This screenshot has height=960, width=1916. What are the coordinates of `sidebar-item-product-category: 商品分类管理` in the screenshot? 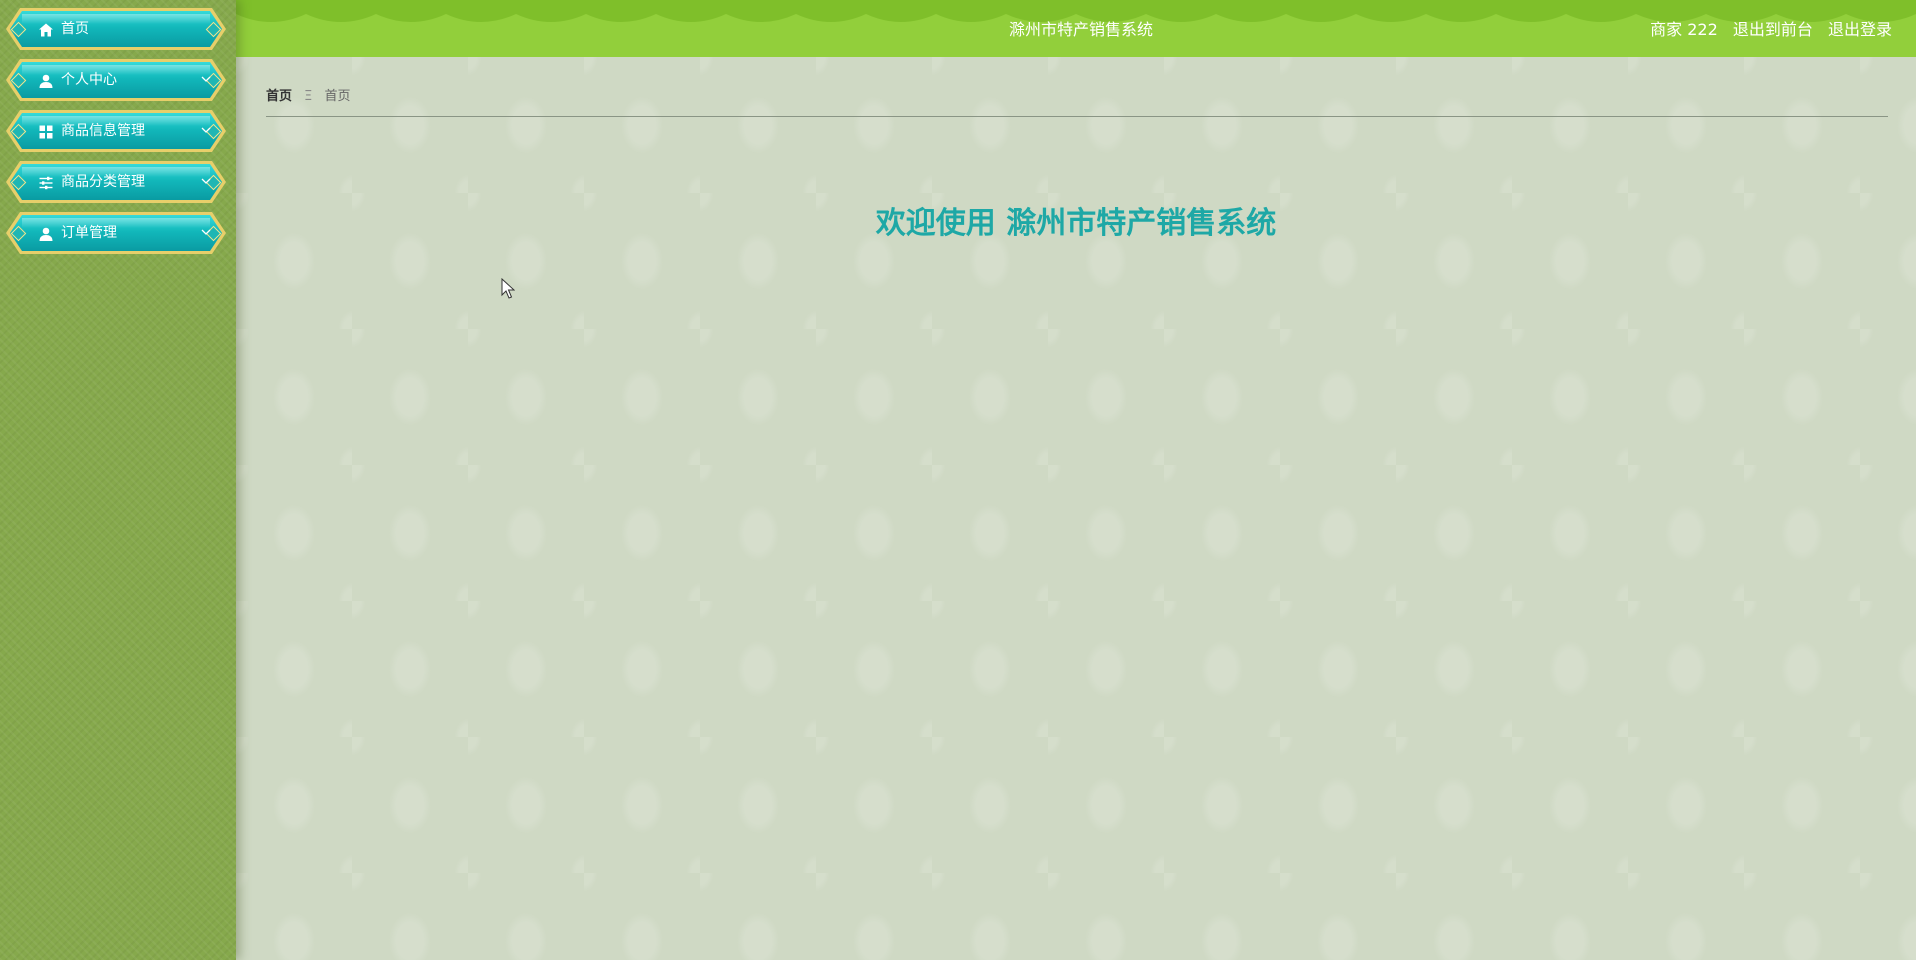 It's located at (116, 182).